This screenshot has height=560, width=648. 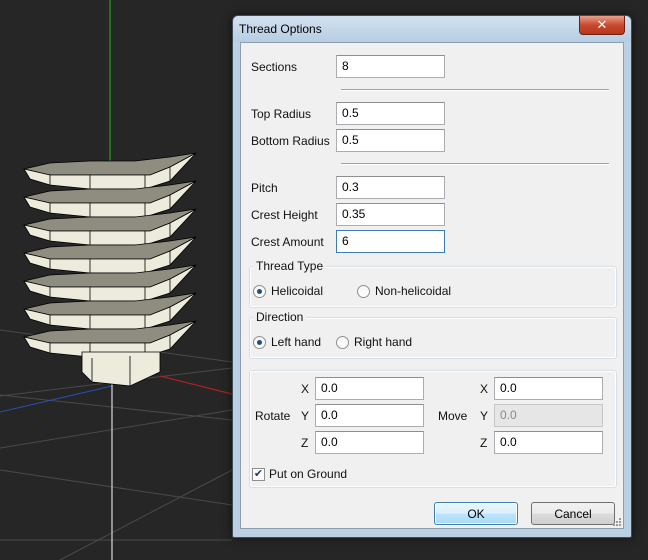 What do you see at coordinates (110, 269) in the screenshot?
I see `thread-mesh` at bounding box center [110, 269].